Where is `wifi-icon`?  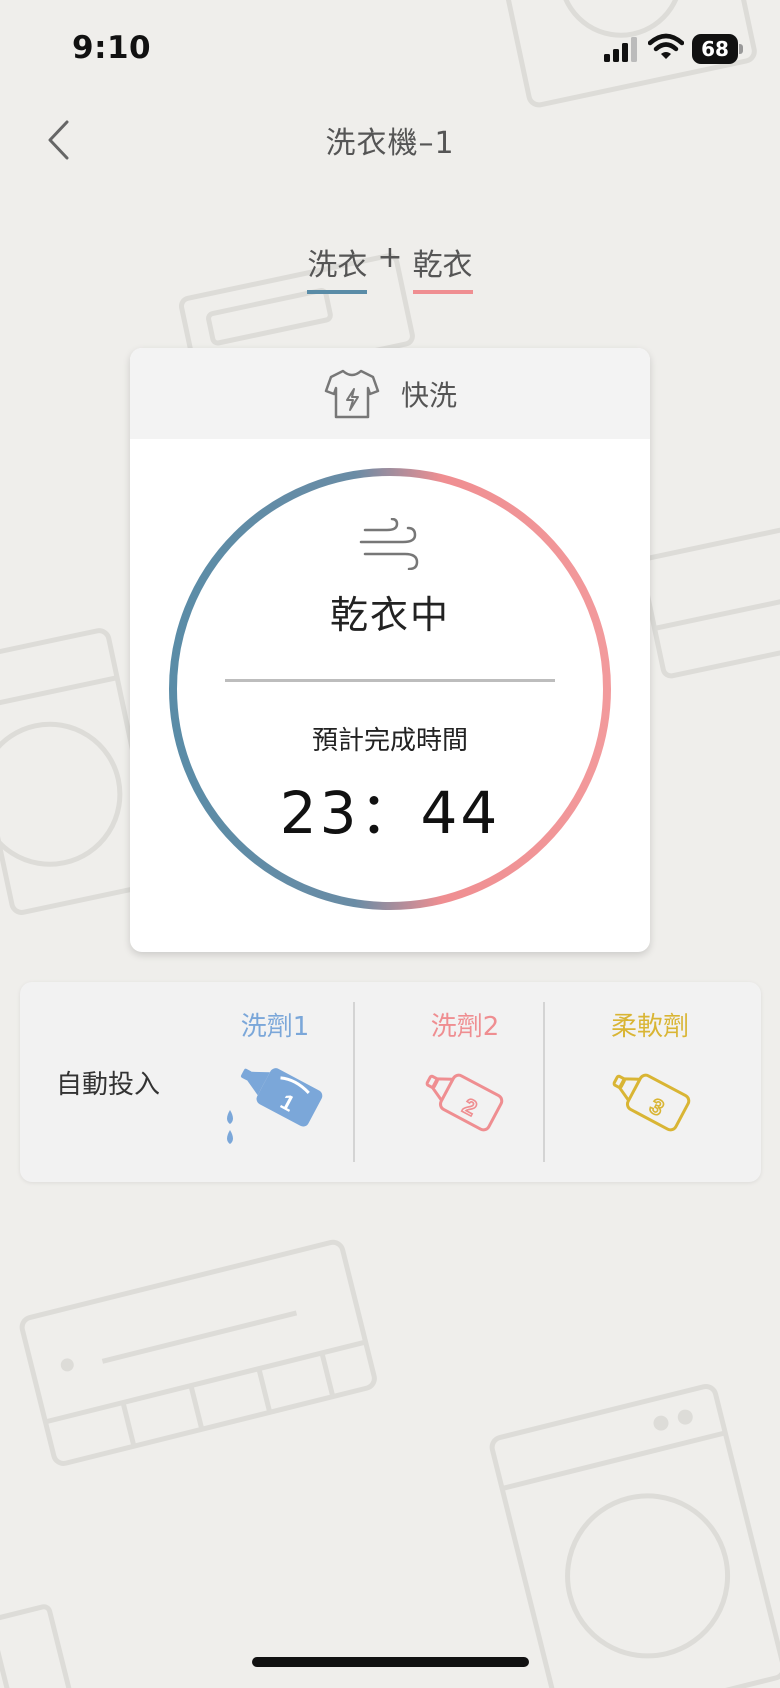
wifi-icon is located at coordinates (666, 46).